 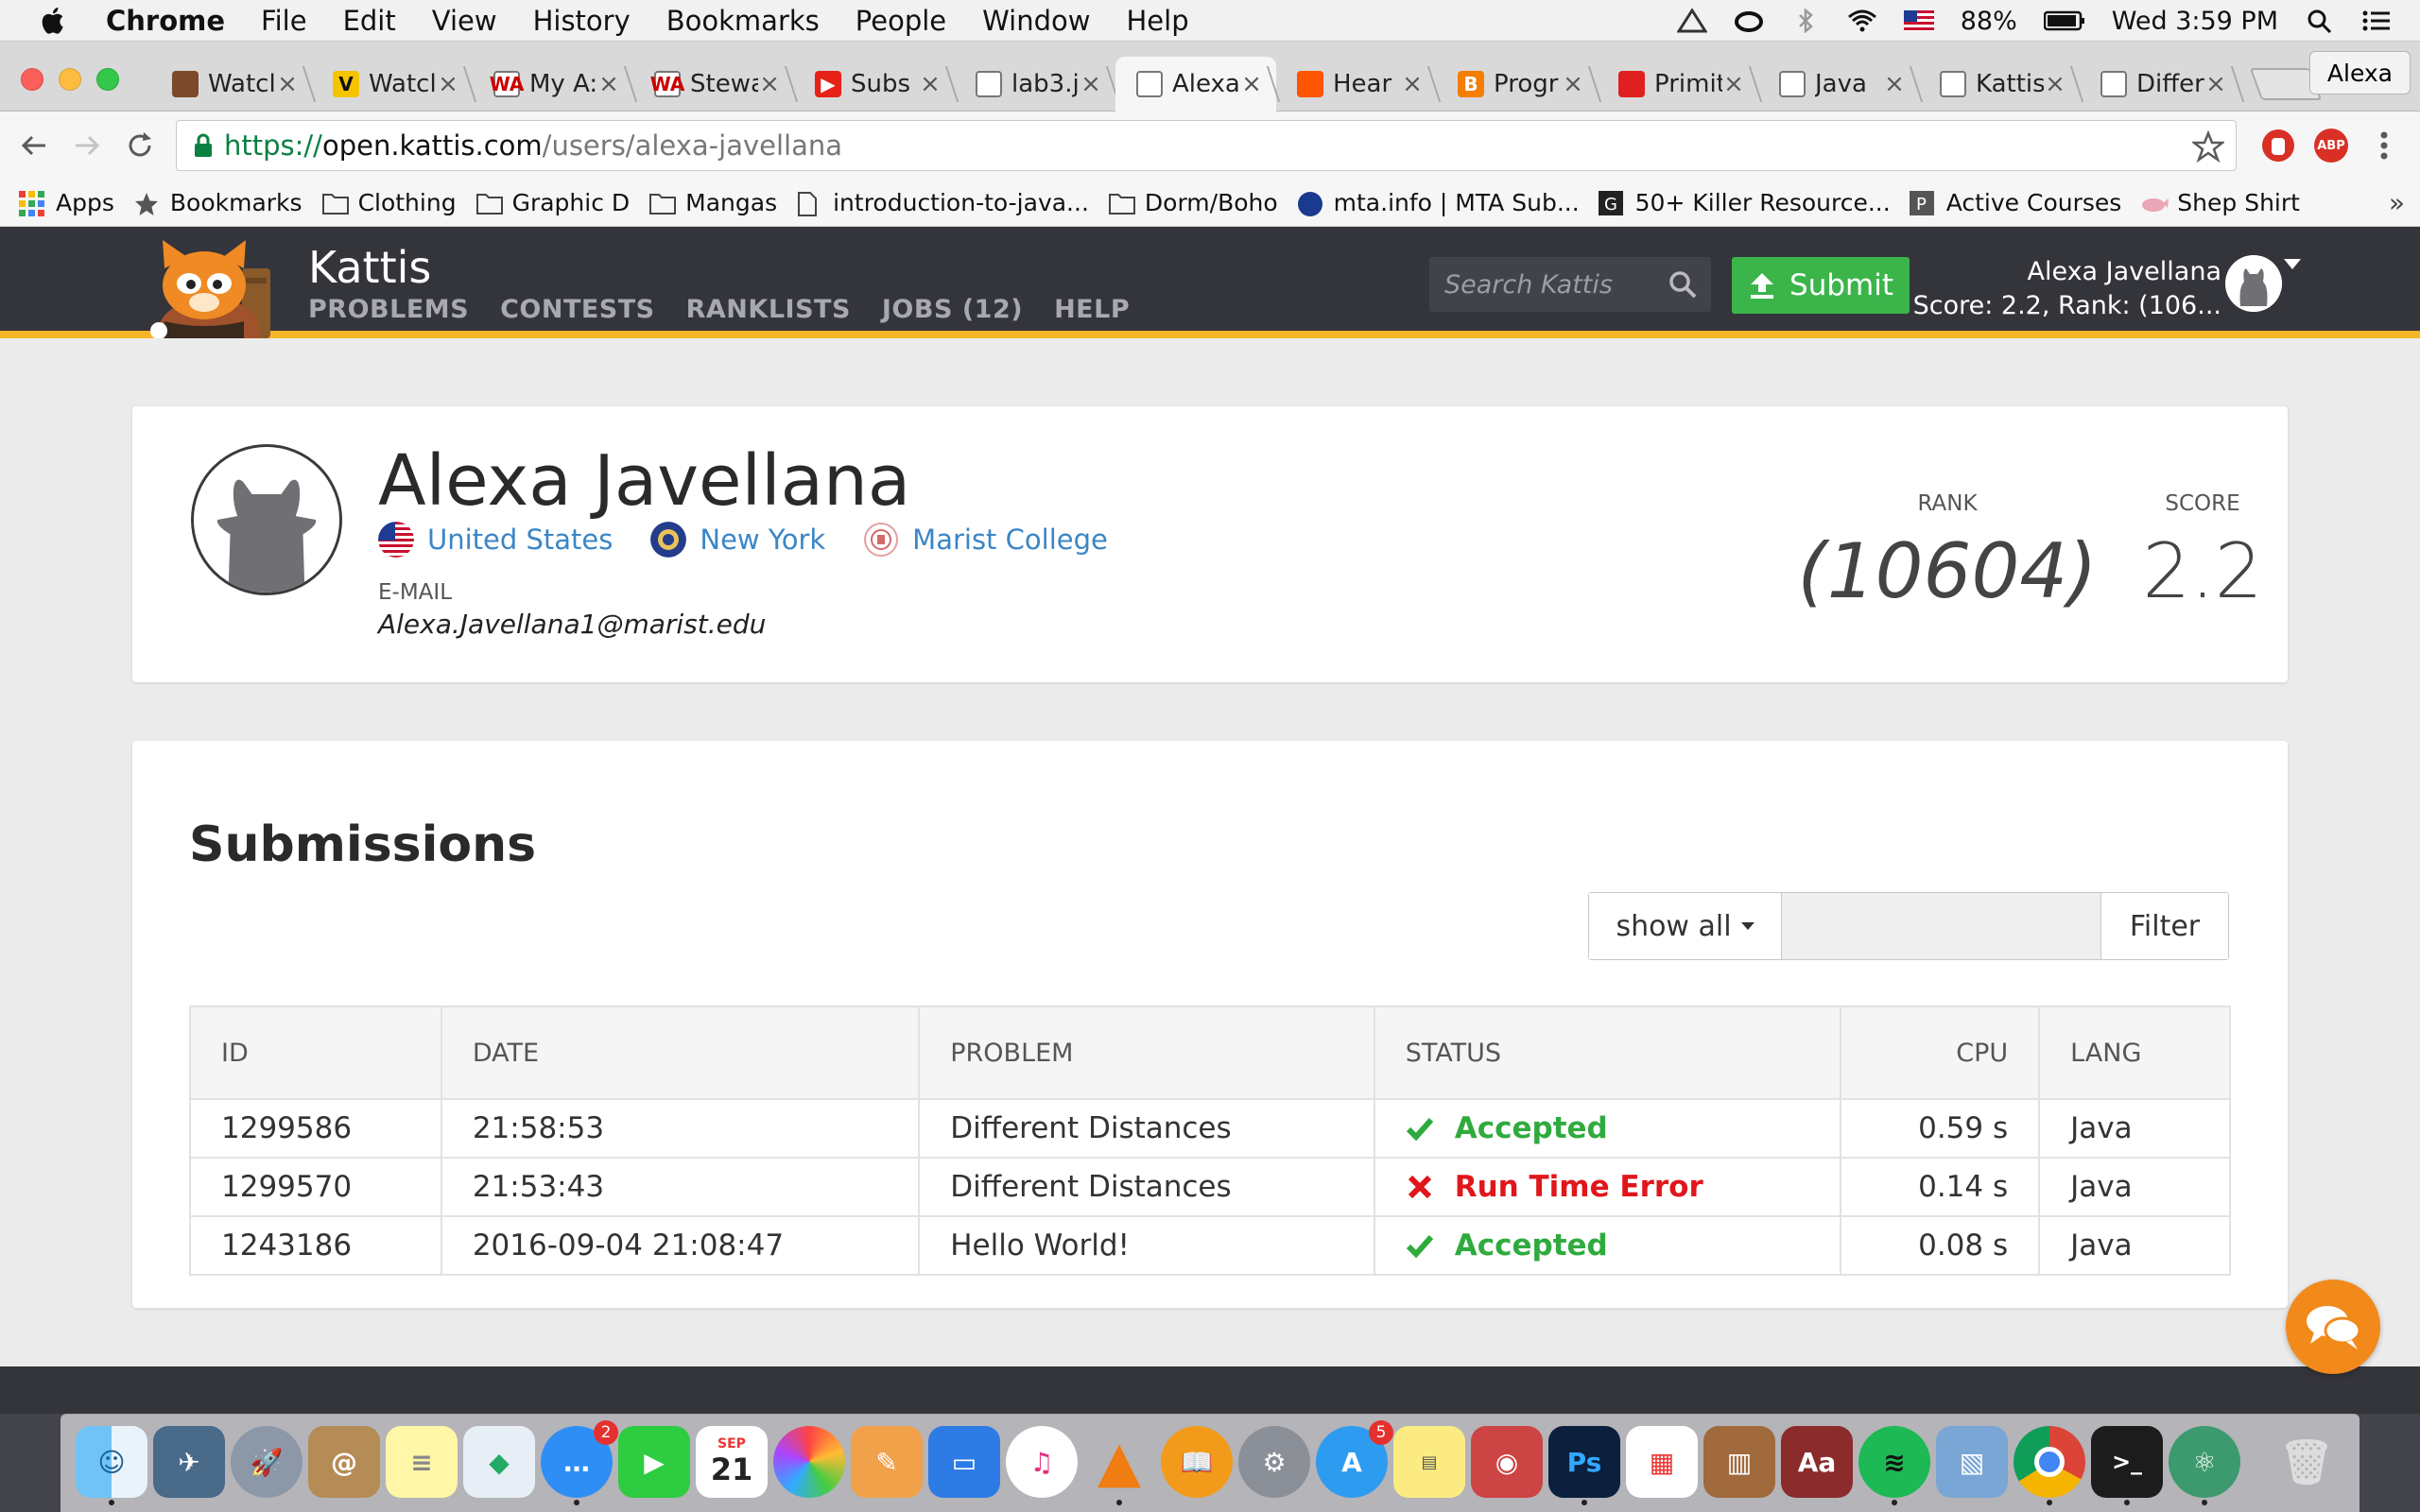 What do you see at coordinates (1507, 1462) in the screenshot?
I see `dock-photo-booth-icon: ◉` at bounding box center [1507, 1462].